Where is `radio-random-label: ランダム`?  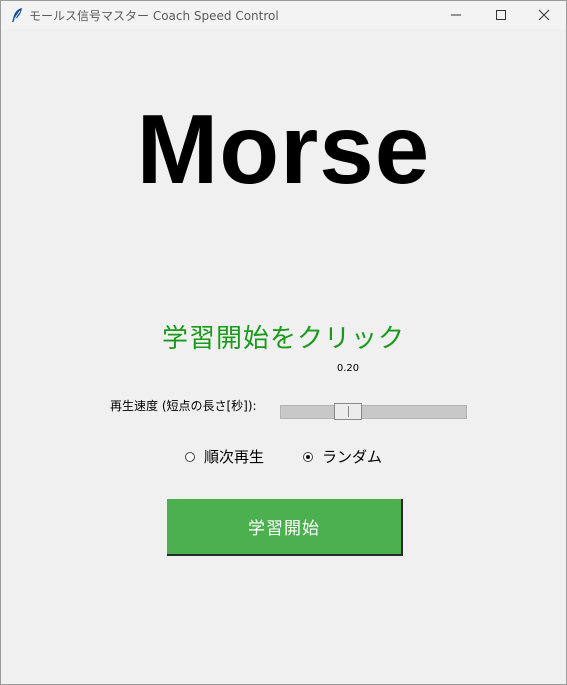 radio-random-label: ランダム is located at coordinates (352, 457).